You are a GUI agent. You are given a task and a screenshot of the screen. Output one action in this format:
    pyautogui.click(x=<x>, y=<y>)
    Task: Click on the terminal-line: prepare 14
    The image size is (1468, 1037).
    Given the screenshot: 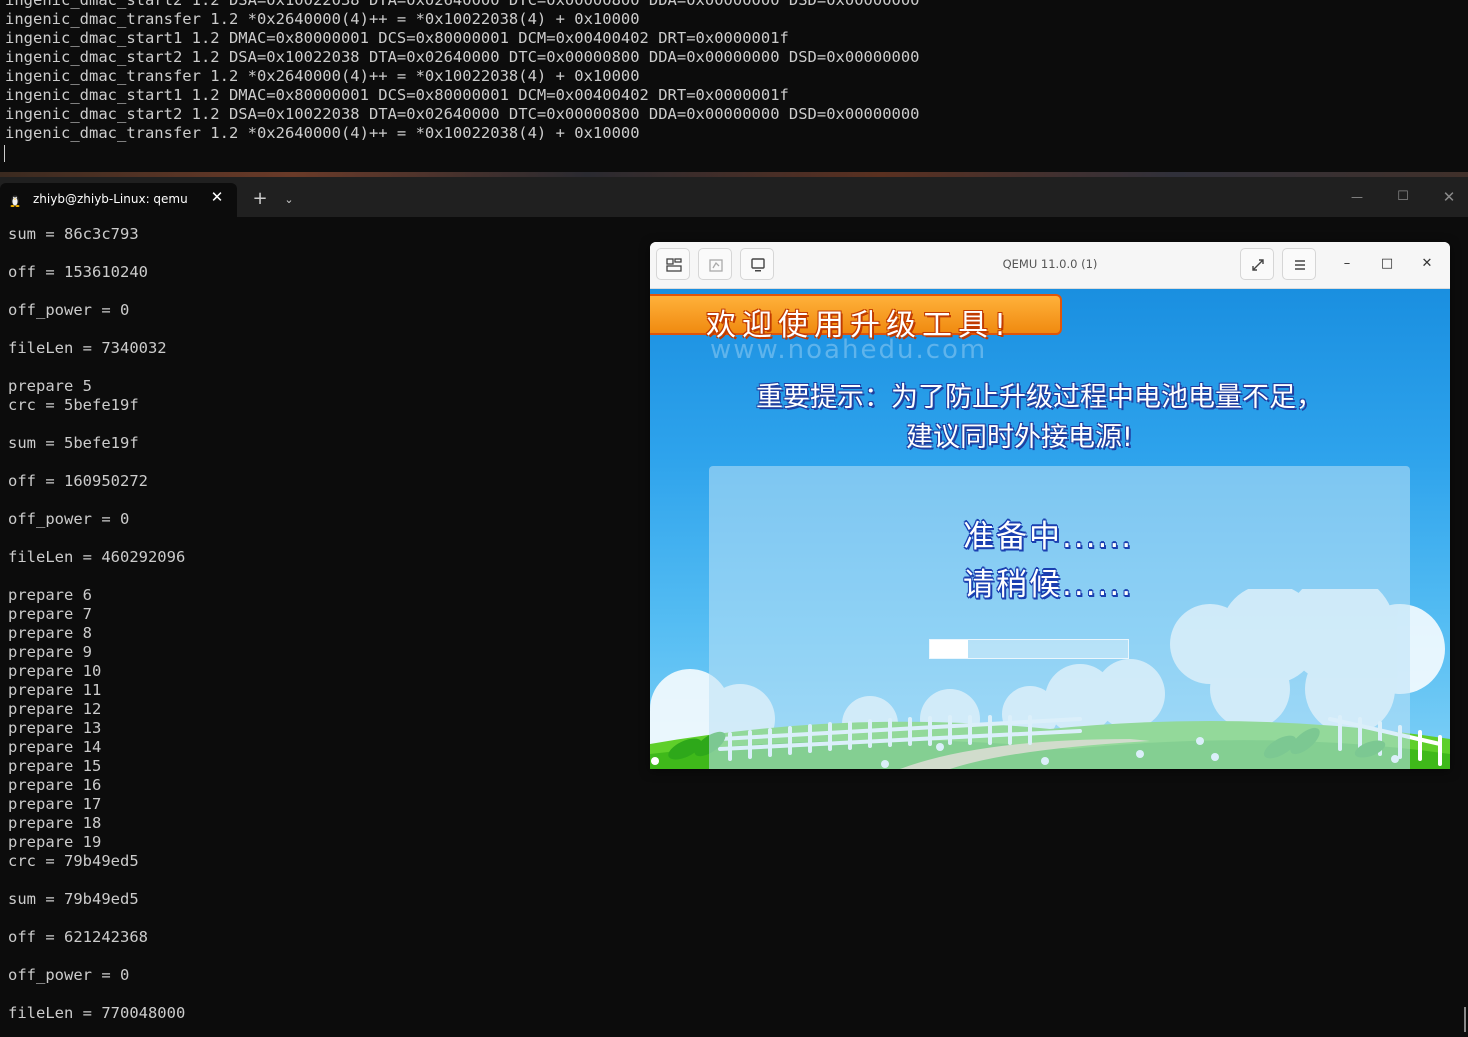 What is the action you would take?
    pyautogui.click(x=55, y=747)
    